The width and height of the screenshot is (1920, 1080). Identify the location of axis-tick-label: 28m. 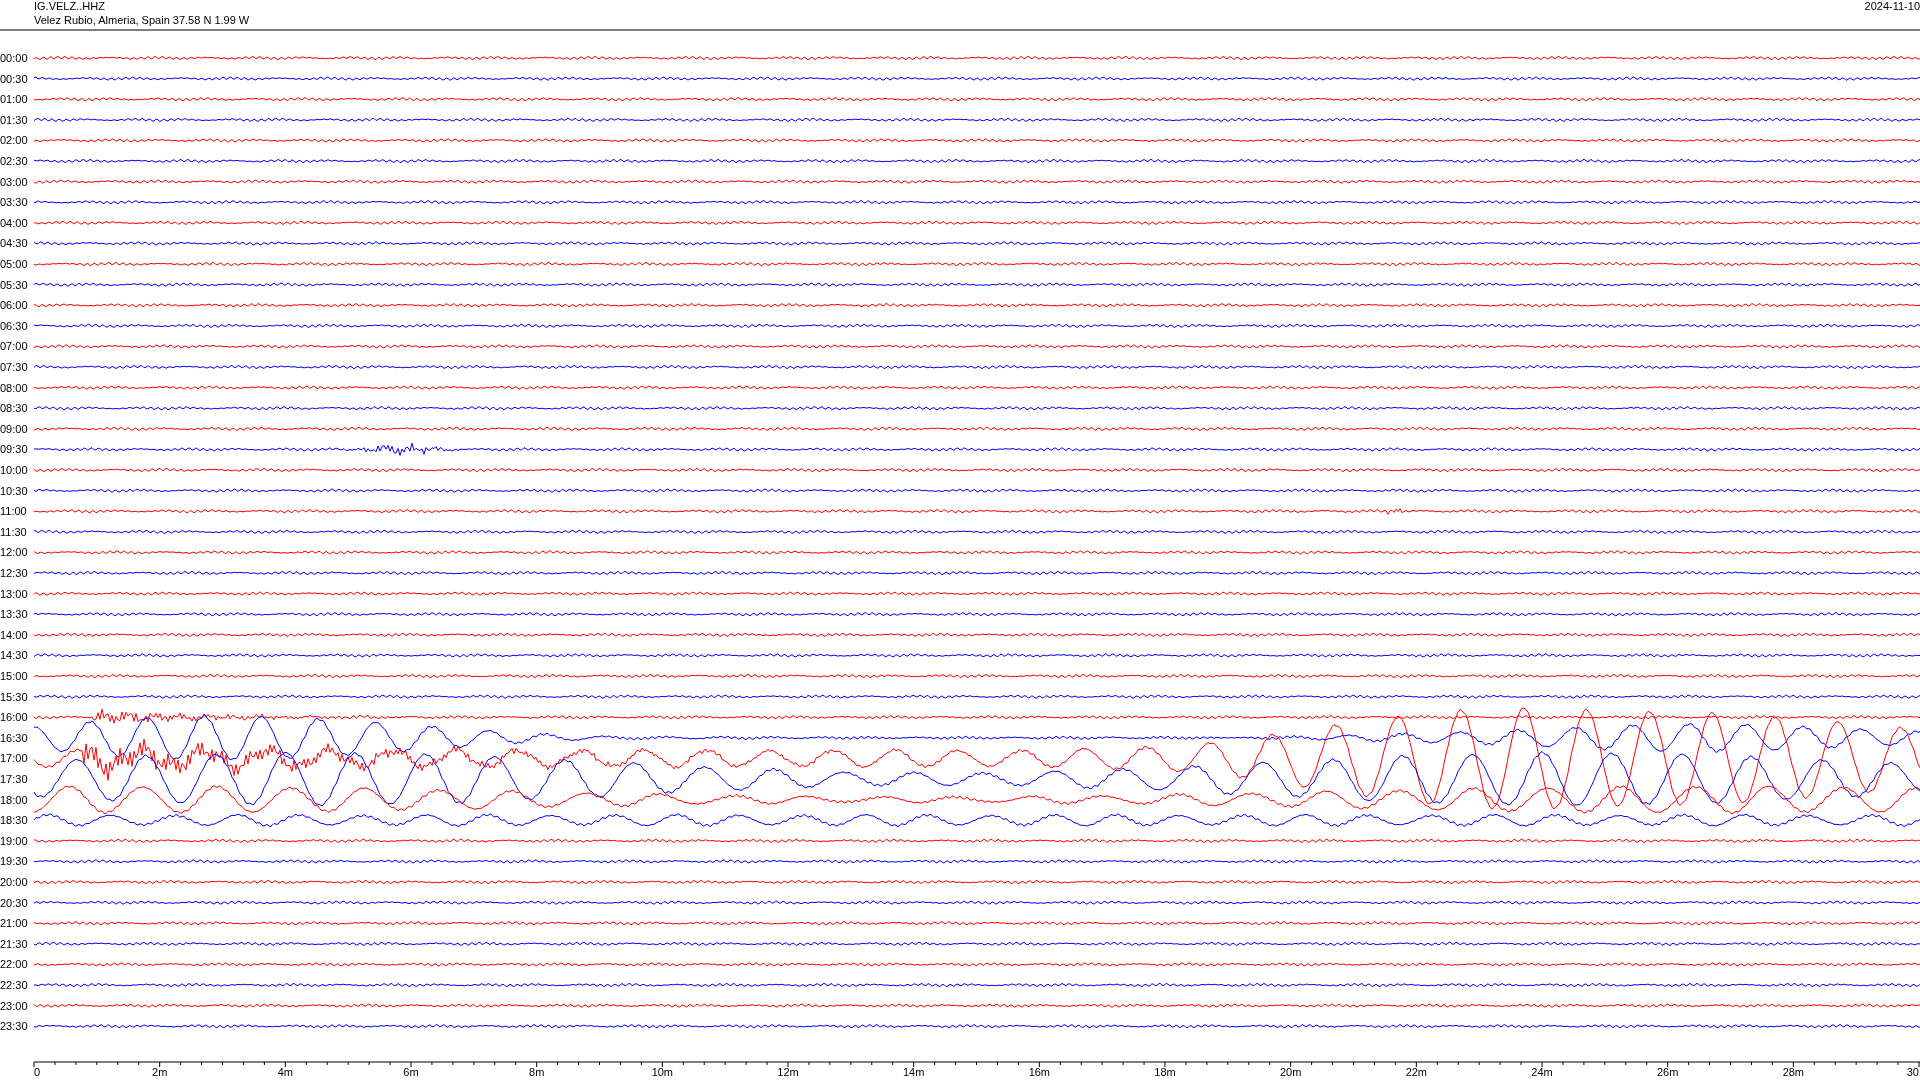
(1793, 1072).